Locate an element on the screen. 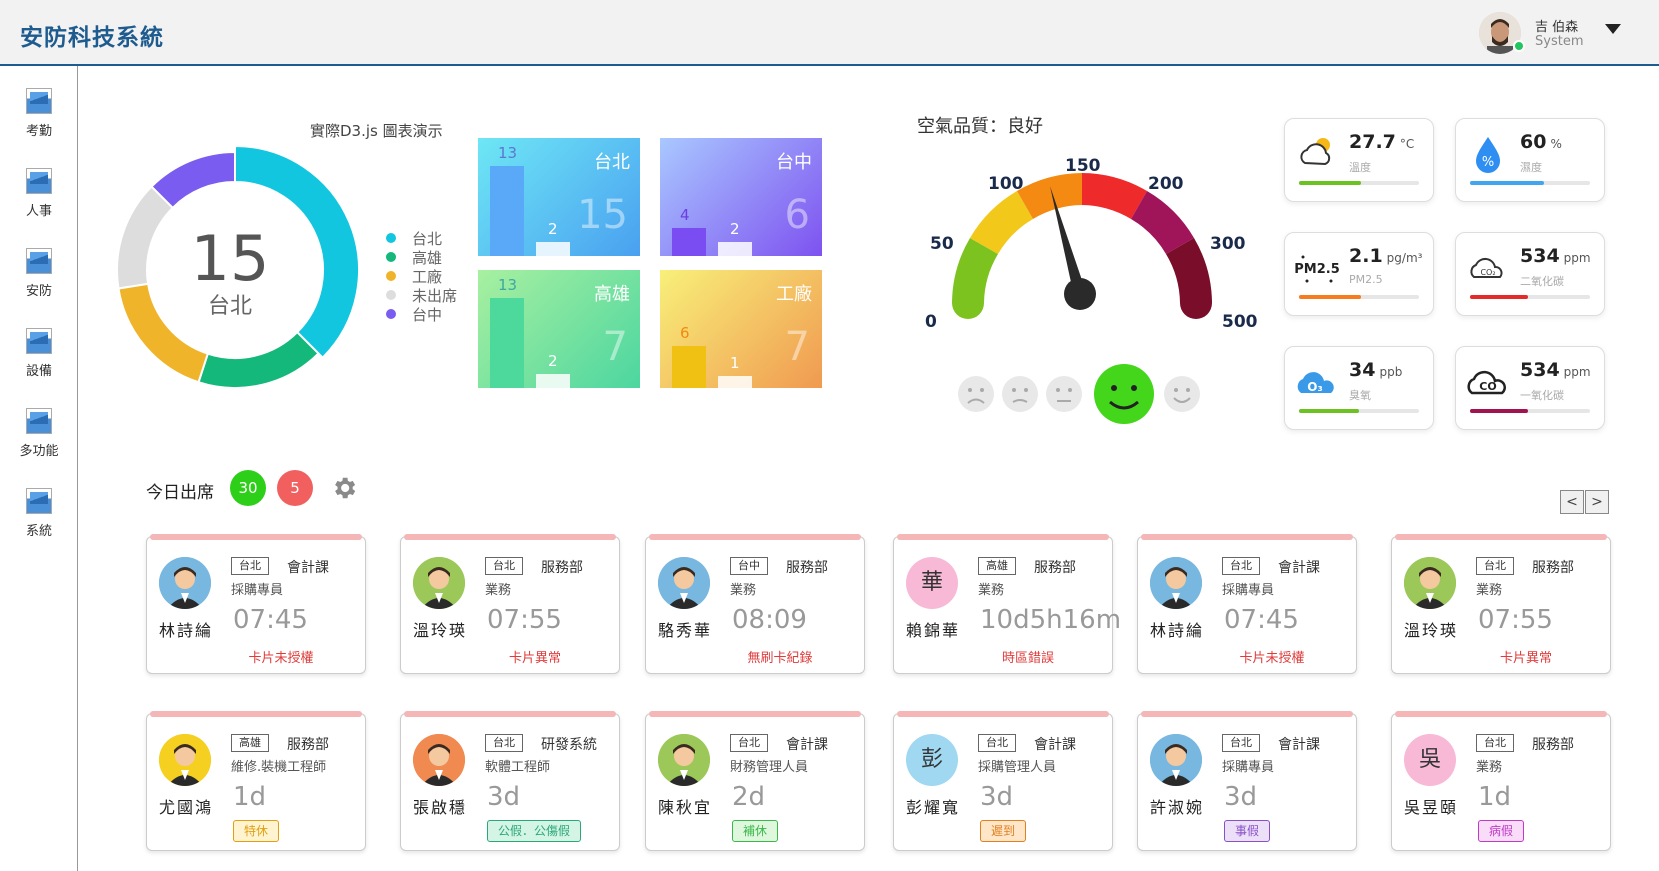 The height and width of the screenshot is (871, 1659). donut-center-value: 15 is located at coordinates (230, 258).